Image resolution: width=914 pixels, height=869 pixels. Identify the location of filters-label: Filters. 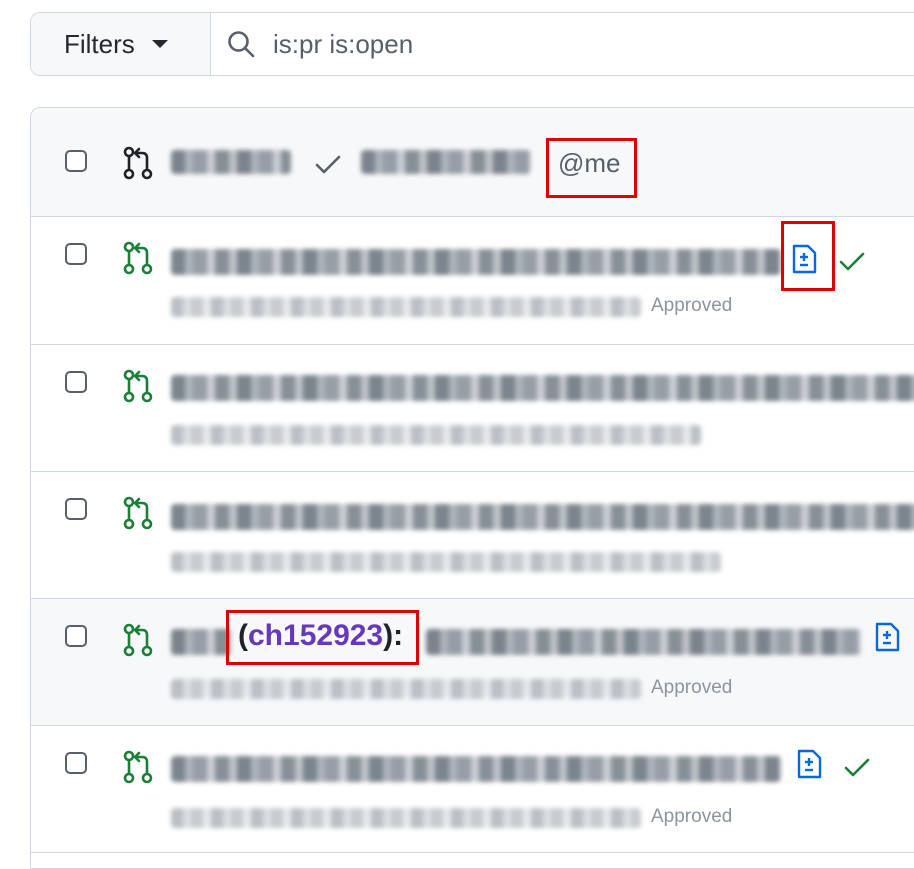
(99, 43).